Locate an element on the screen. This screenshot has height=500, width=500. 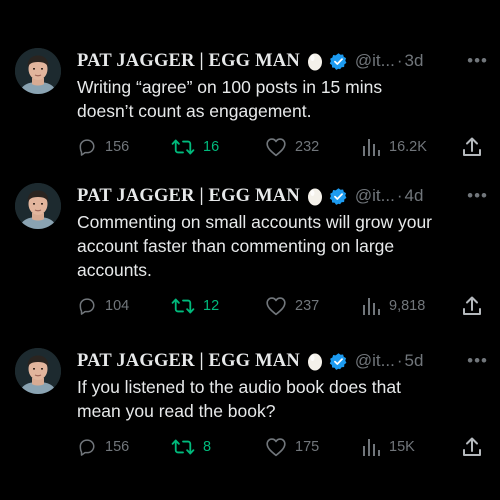
timestamp: 4d is located at coordinates (414, 196).